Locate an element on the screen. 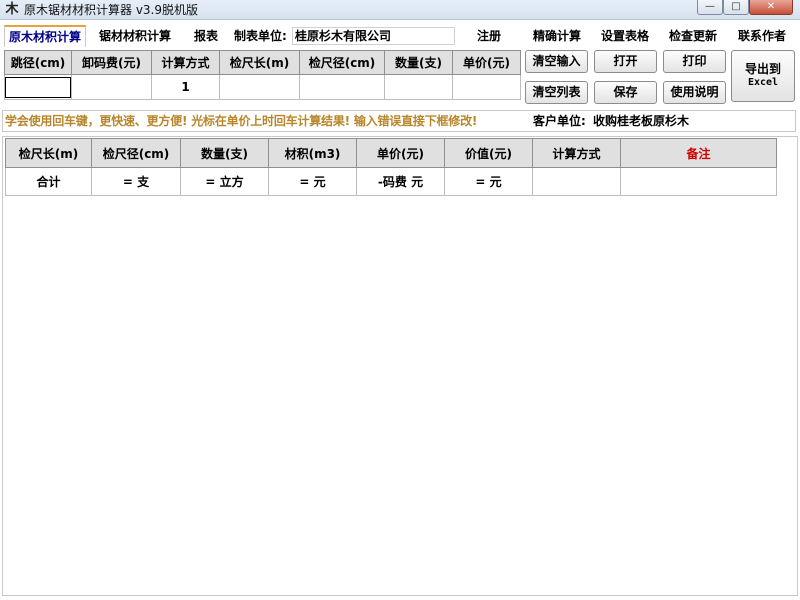 The image size is (800, 600). menu-table-settings: 设置表格 is located at coordinates (625, 36).